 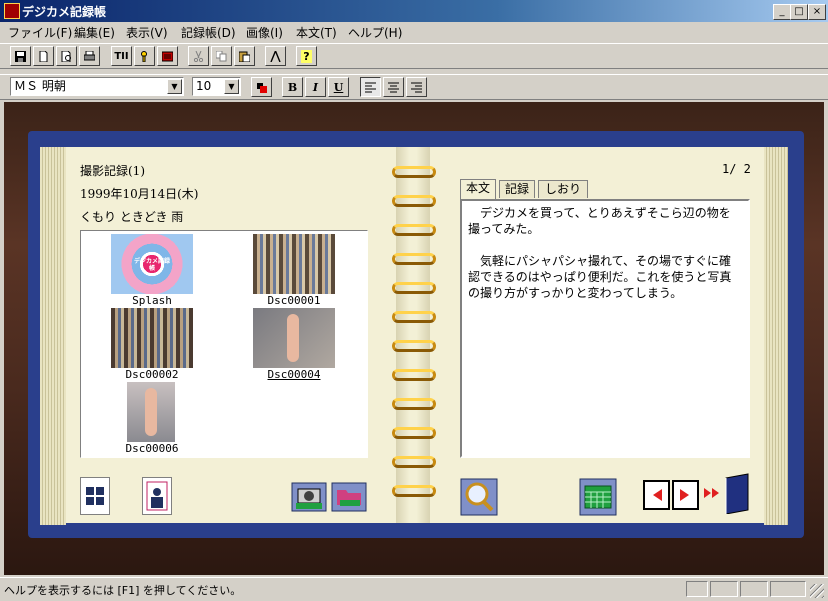 I want to click on grid-view-icon, so click(x=95, y=496).